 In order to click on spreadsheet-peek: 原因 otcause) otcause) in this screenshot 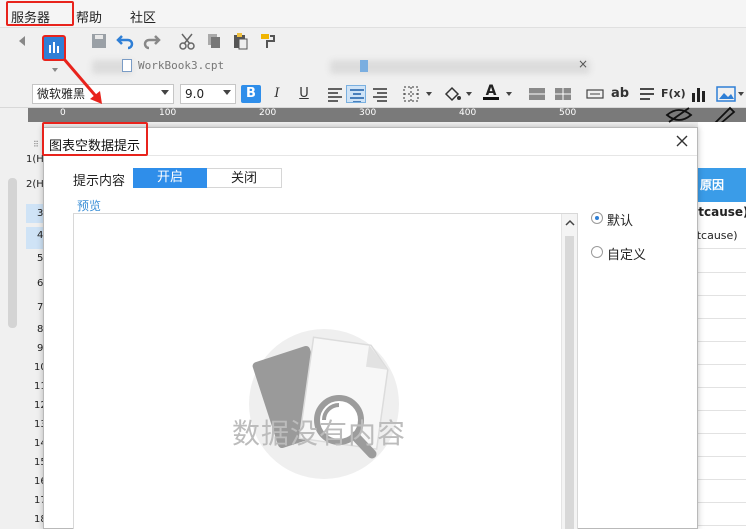, I will do `click(718, 325)`.